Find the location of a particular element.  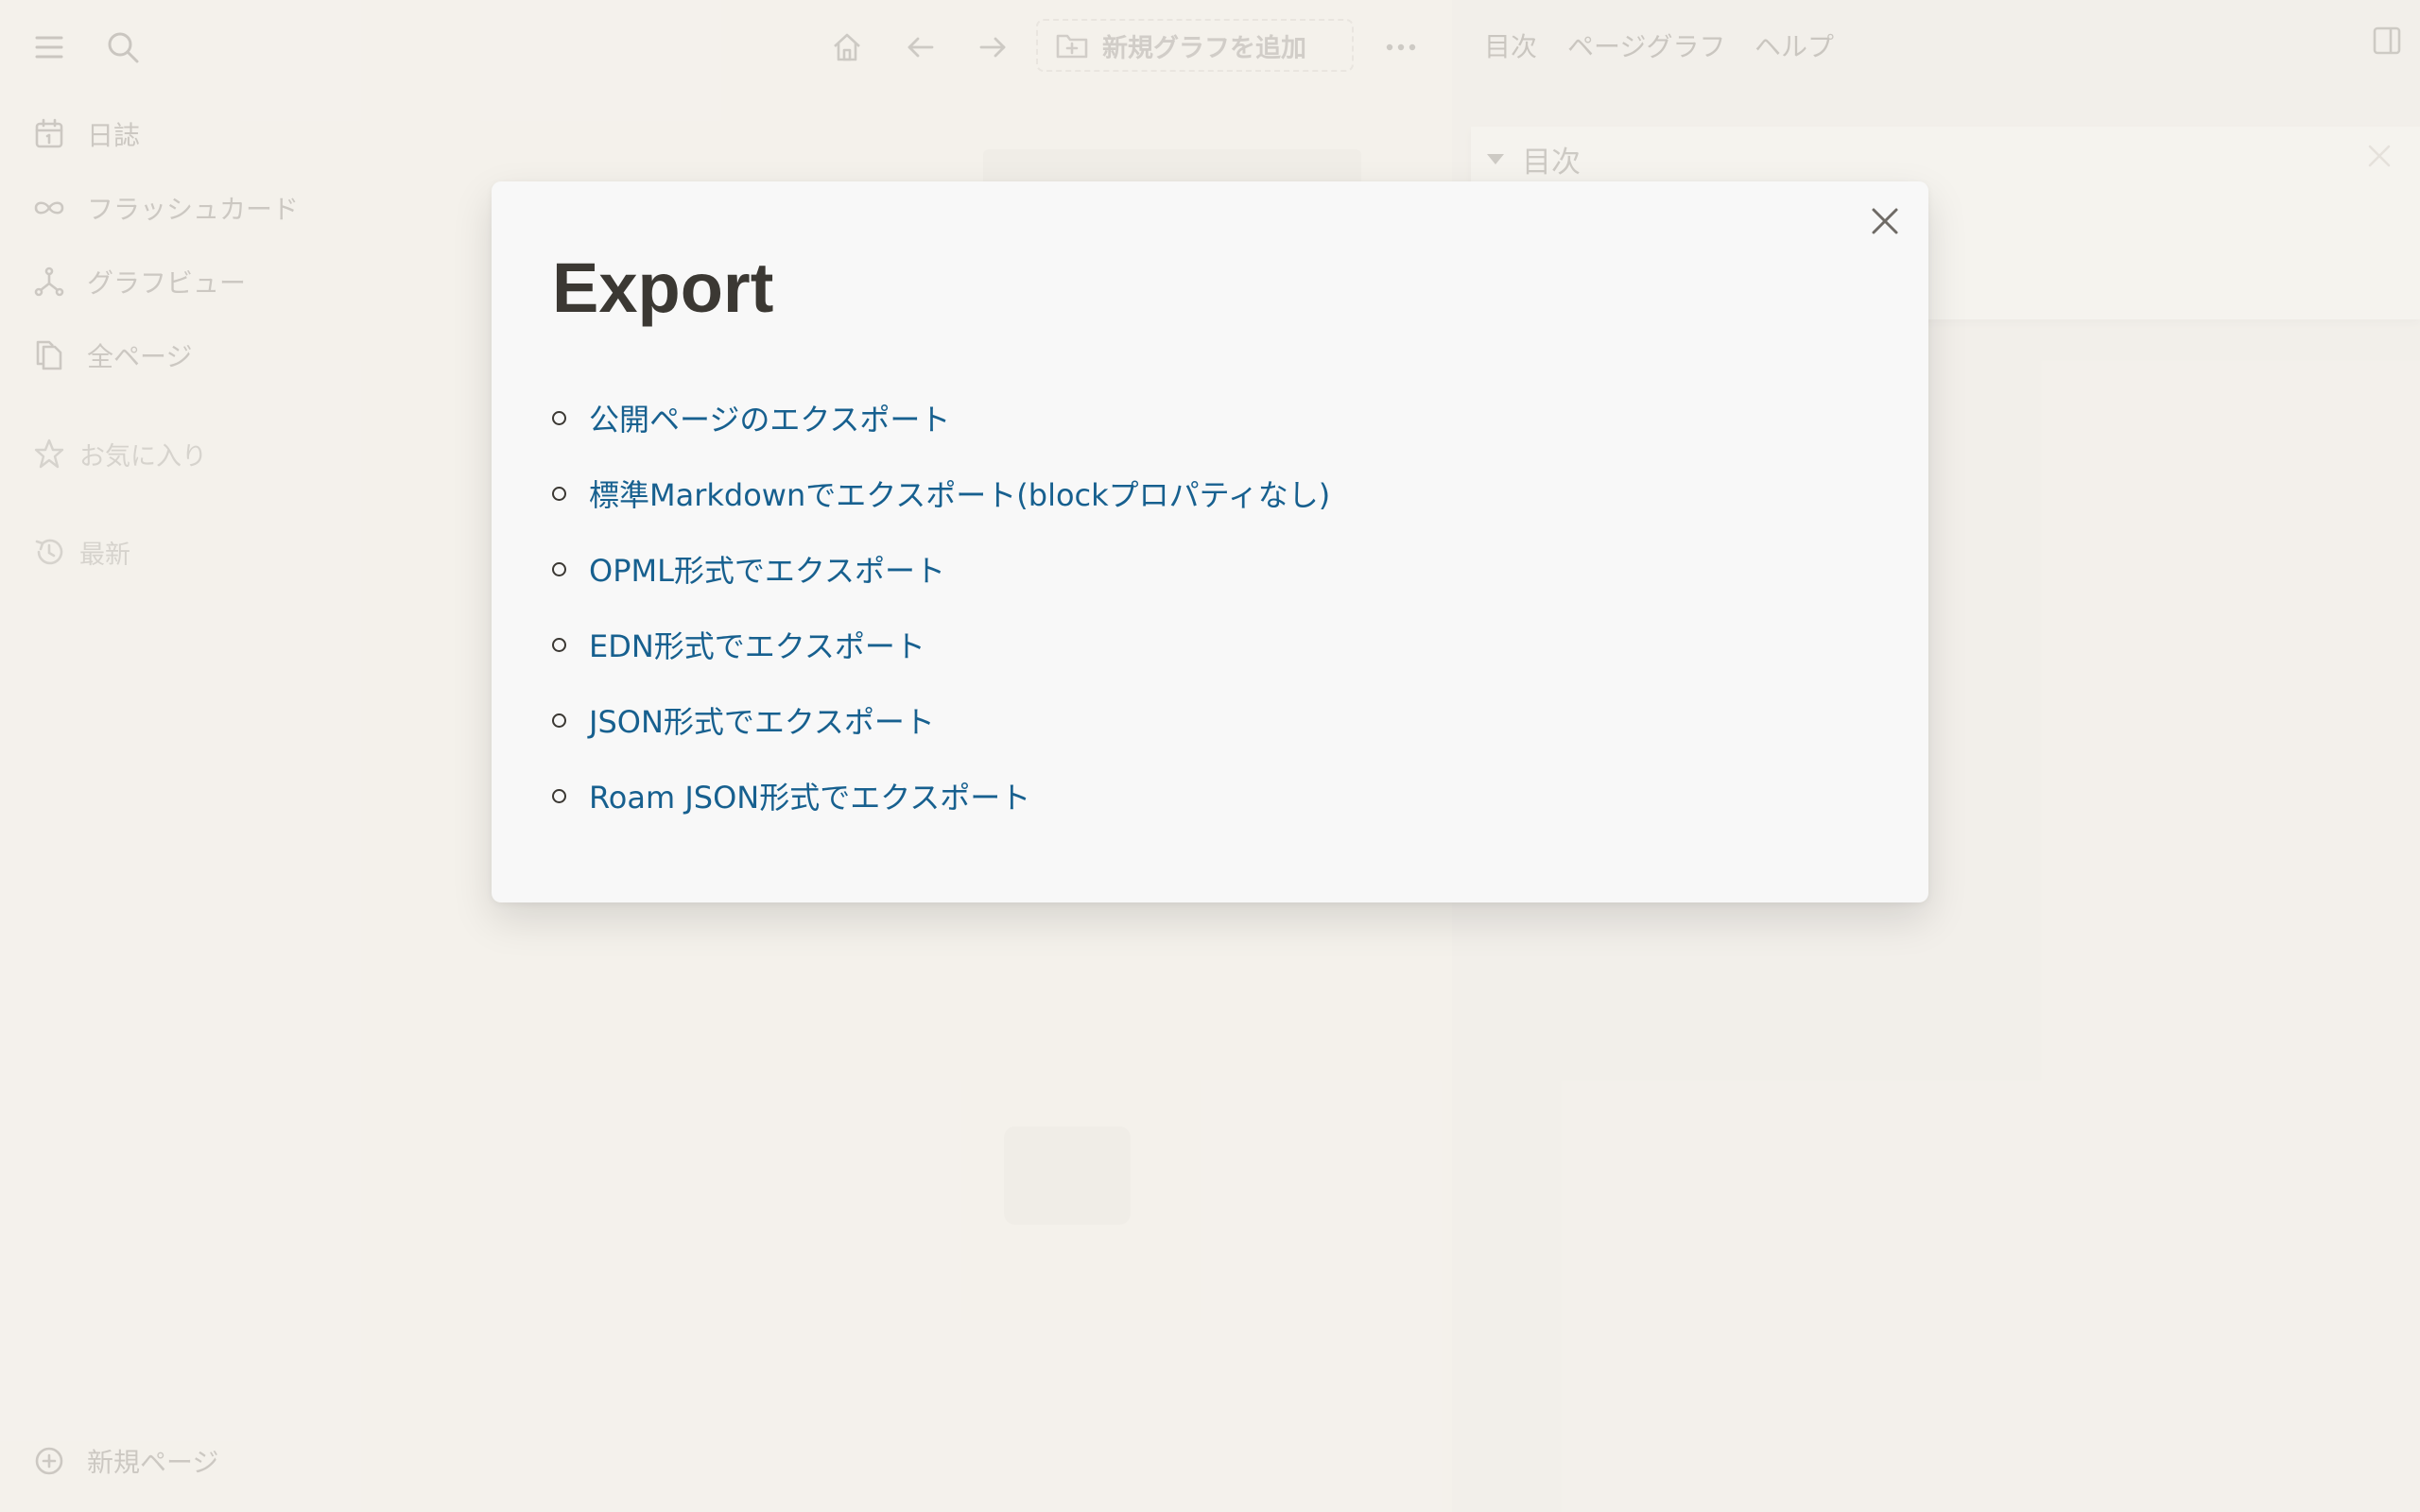

list-item: Roam JSON形式でエクスポート is located at coordinates (941, 795).